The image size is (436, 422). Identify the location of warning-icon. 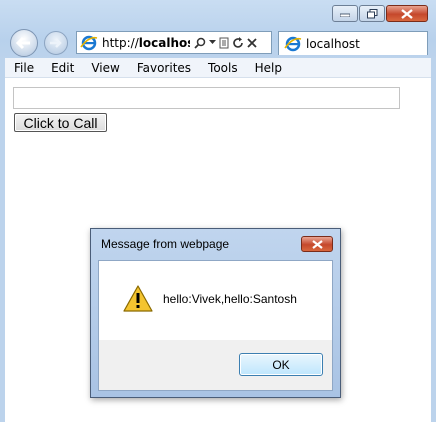
(138, 298).